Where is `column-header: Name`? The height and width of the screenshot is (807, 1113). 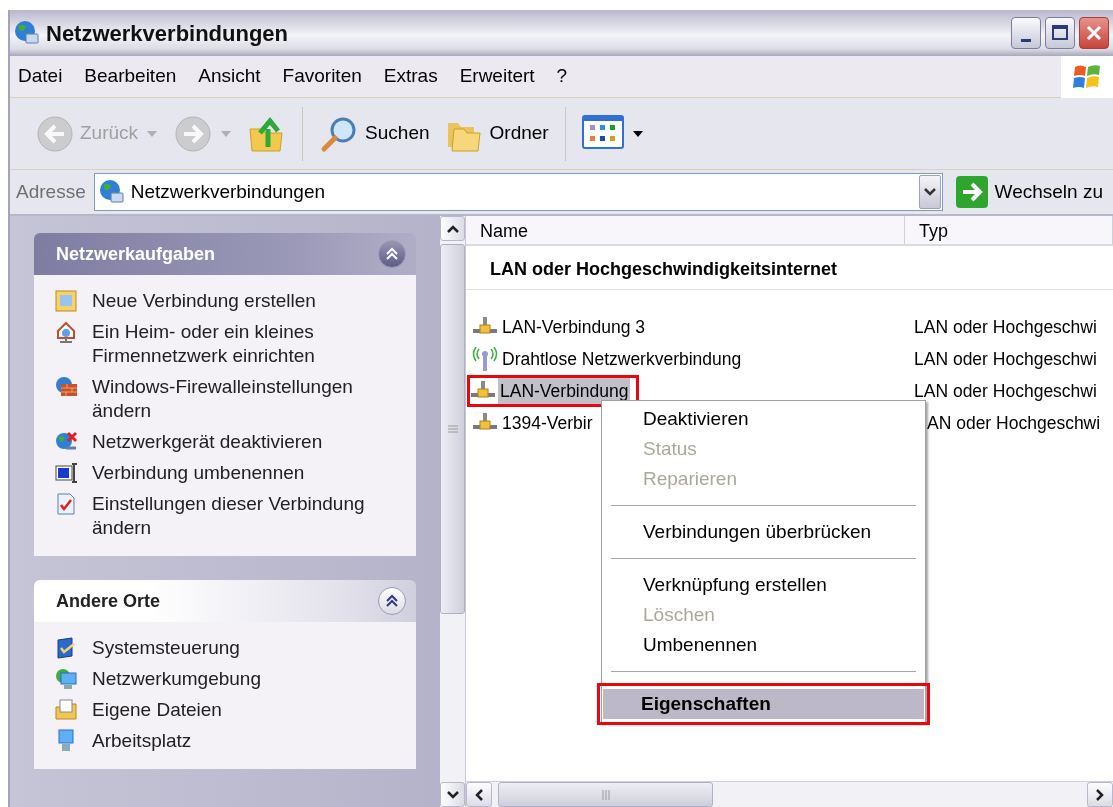 column-header: Name is located at coordinates (685, 230).